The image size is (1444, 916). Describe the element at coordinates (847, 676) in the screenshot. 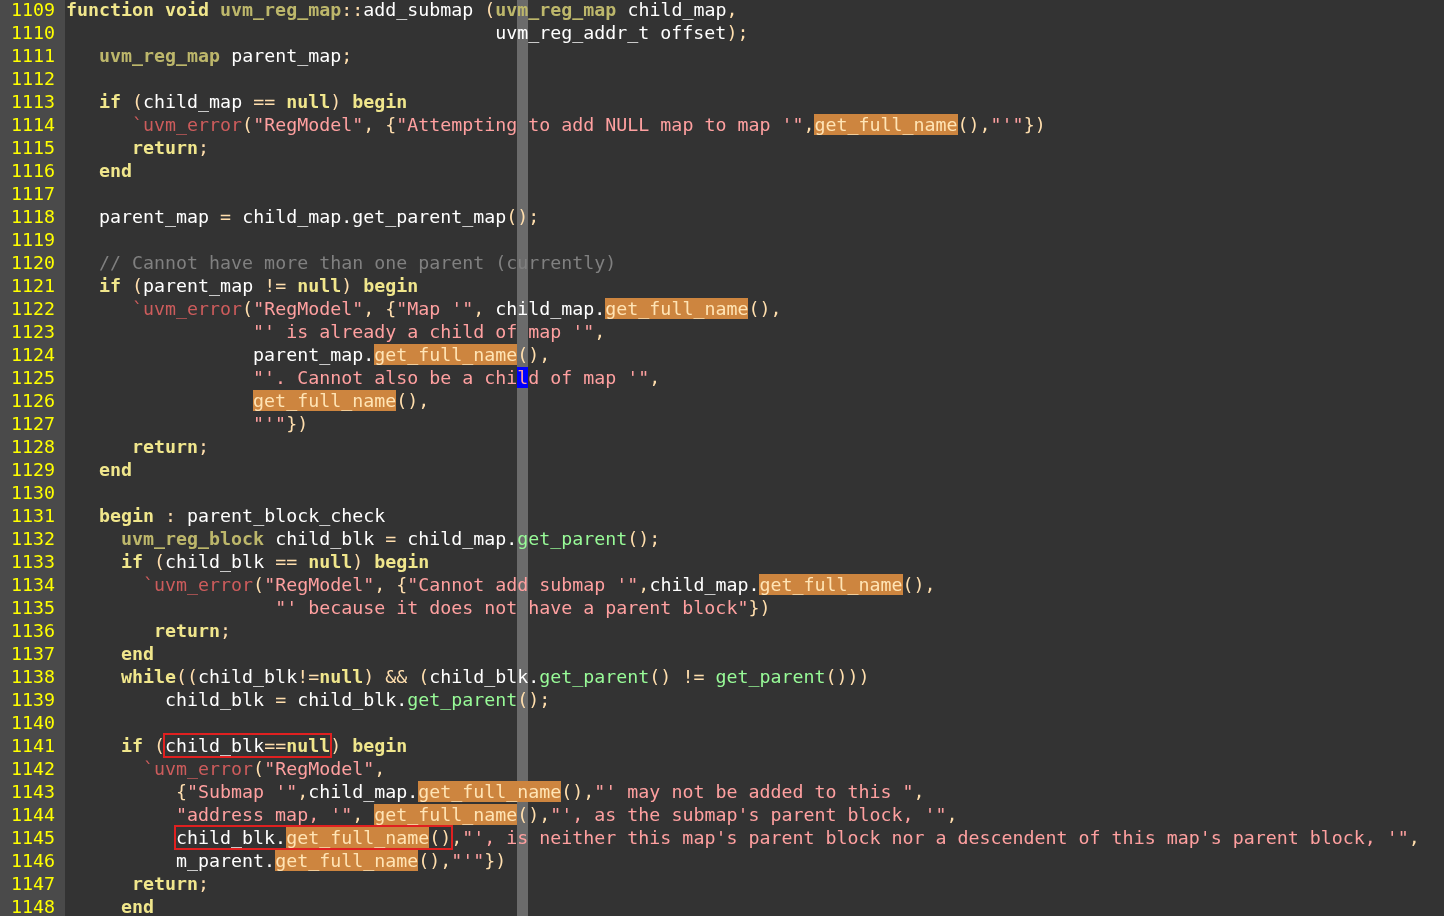

I see `punctuation: ()))` at that location.